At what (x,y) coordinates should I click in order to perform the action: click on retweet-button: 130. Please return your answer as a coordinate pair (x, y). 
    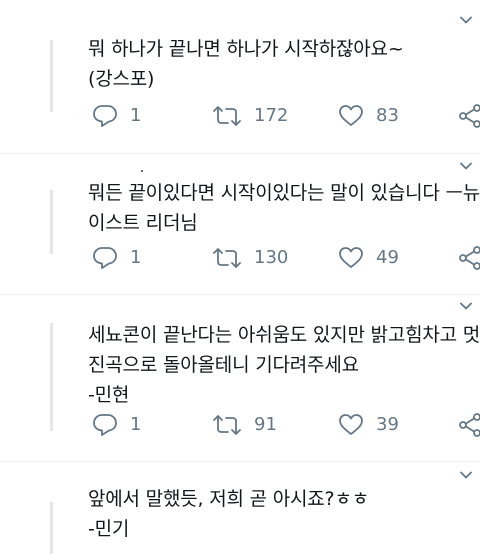
    Looking at the image, I should click on (250, 258).